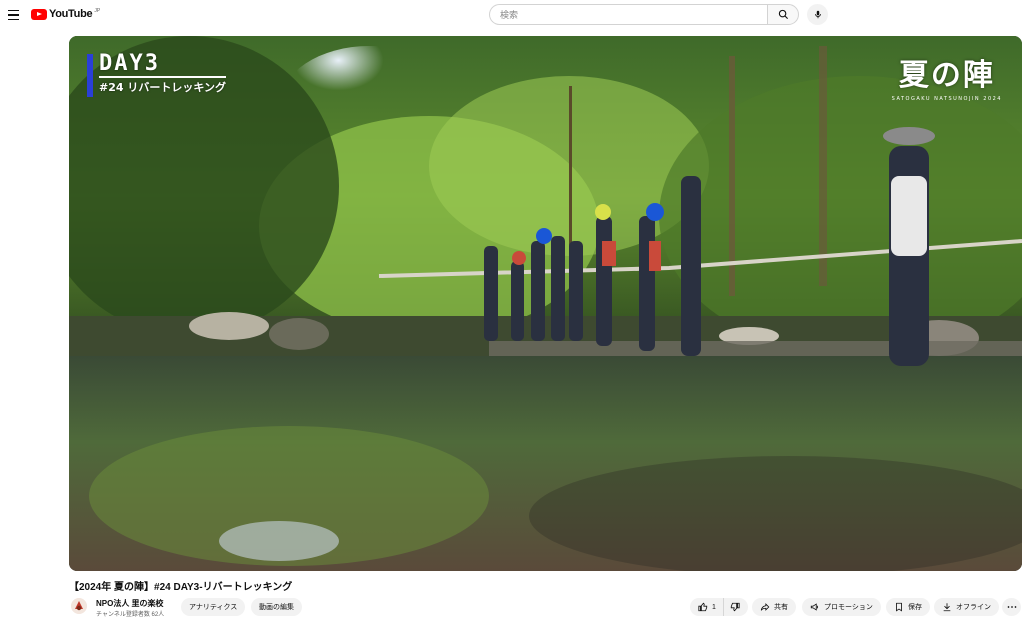  I want to click on more-horizontal-icon, so click(1011, 607).